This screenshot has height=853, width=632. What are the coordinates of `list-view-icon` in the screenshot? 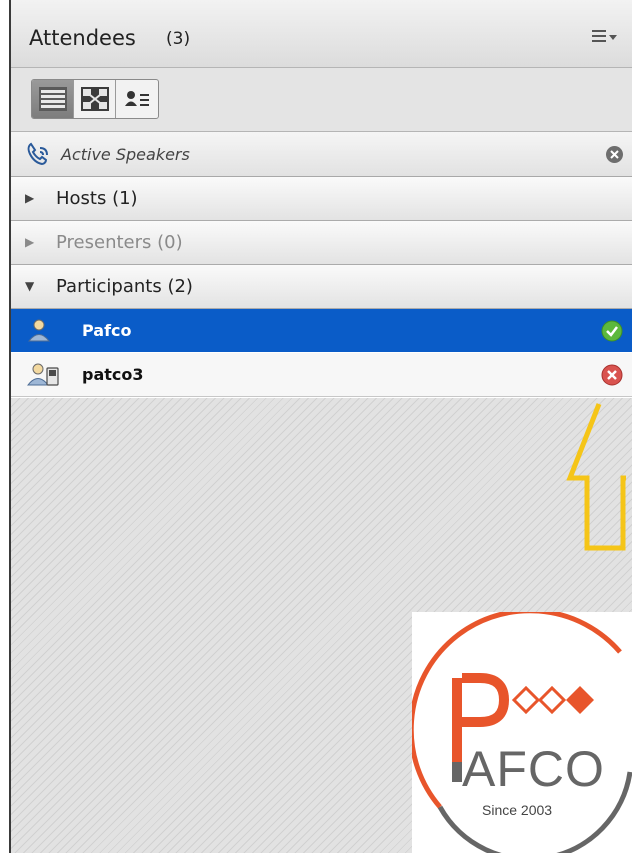 It's located at (52, 99).